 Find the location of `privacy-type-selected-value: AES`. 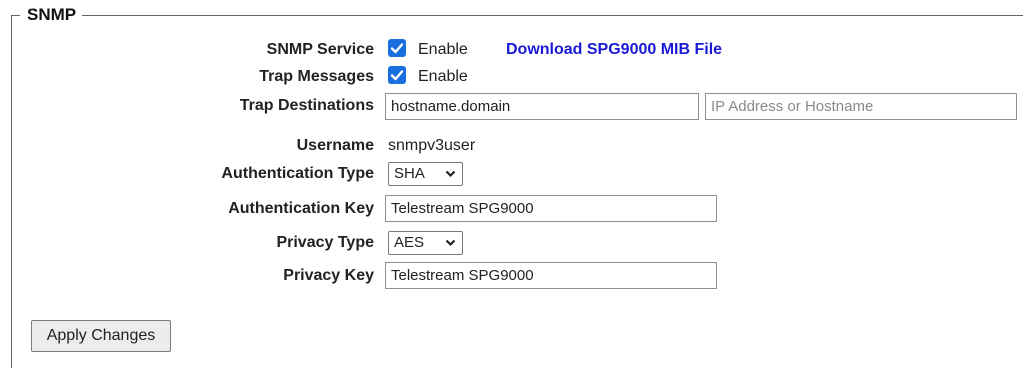

privacy-type-selected-value: AES is located at coordinates (409, 242).